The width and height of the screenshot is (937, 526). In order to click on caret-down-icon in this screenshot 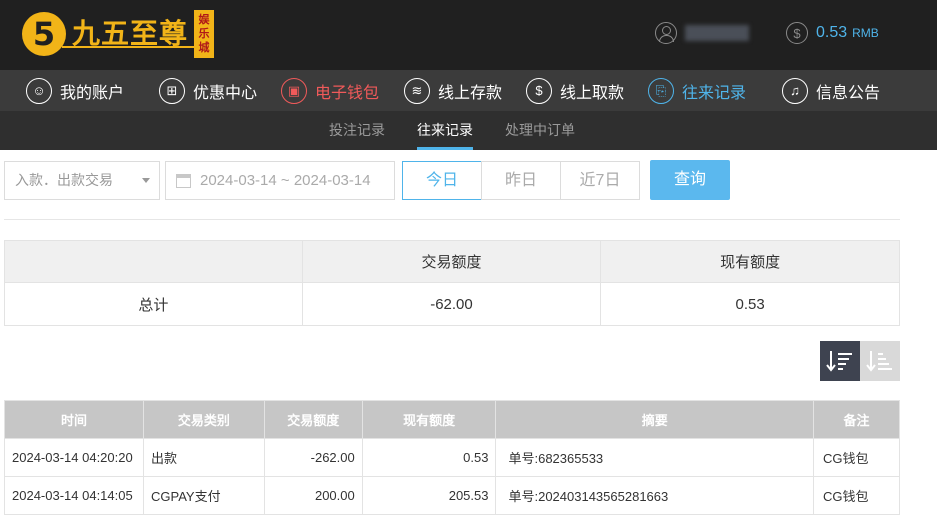, I will do `click(146, 180)`.